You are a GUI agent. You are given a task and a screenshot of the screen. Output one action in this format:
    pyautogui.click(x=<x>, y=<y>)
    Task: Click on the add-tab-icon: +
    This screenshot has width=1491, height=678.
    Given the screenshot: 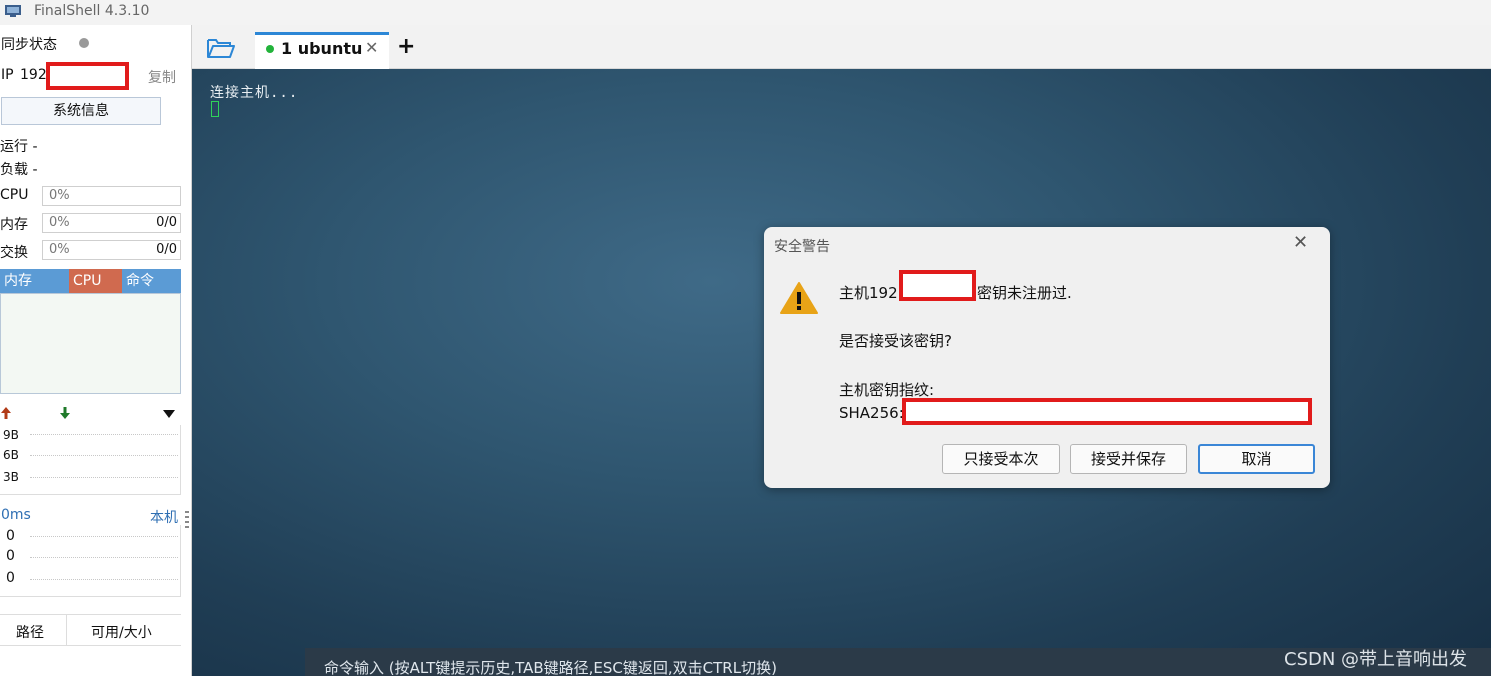 What is the action you would take?
    pyautogui.click(x=406, y=46)
    